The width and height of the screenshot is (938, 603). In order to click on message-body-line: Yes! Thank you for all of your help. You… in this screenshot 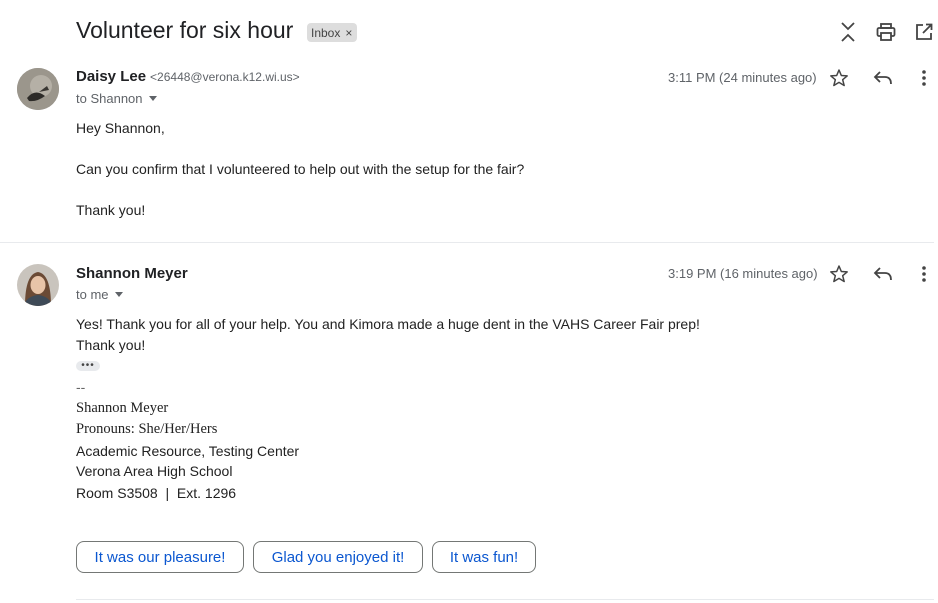, I will do `click(388, 324)`.